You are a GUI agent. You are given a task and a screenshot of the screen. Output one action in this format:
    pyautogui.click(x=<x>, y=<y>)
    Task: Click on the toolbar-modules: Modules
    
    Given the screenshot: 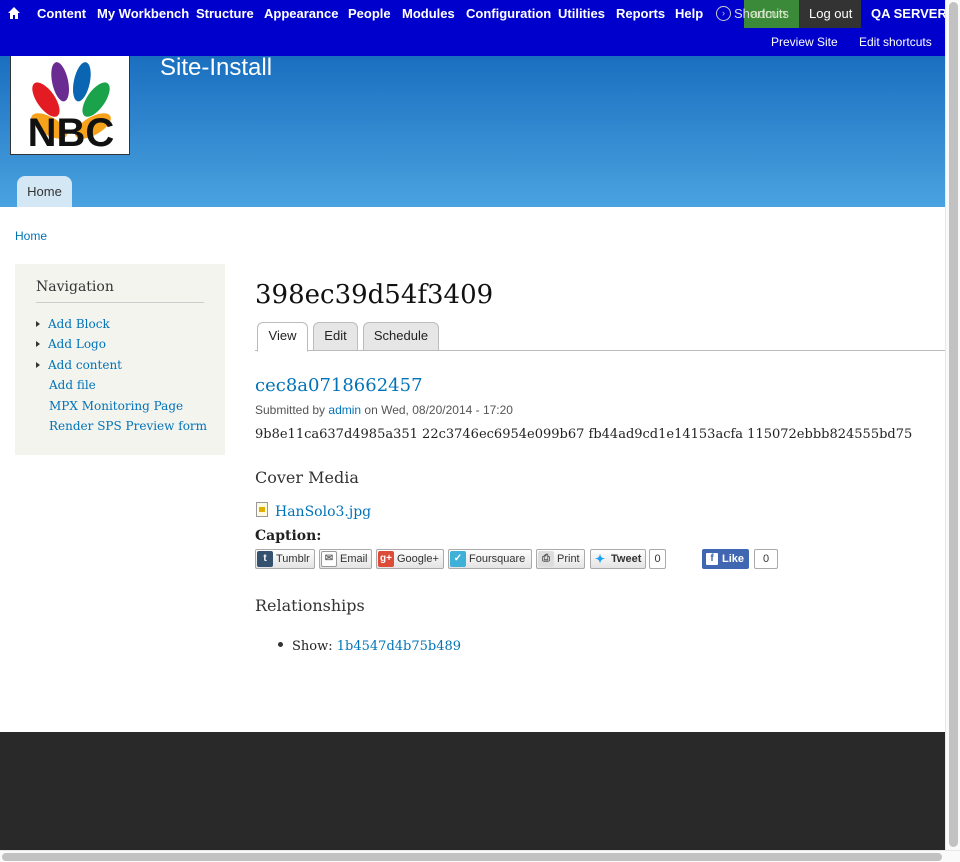 What is the action you would take?
    pyautogui.click(x=428, y=14)
    